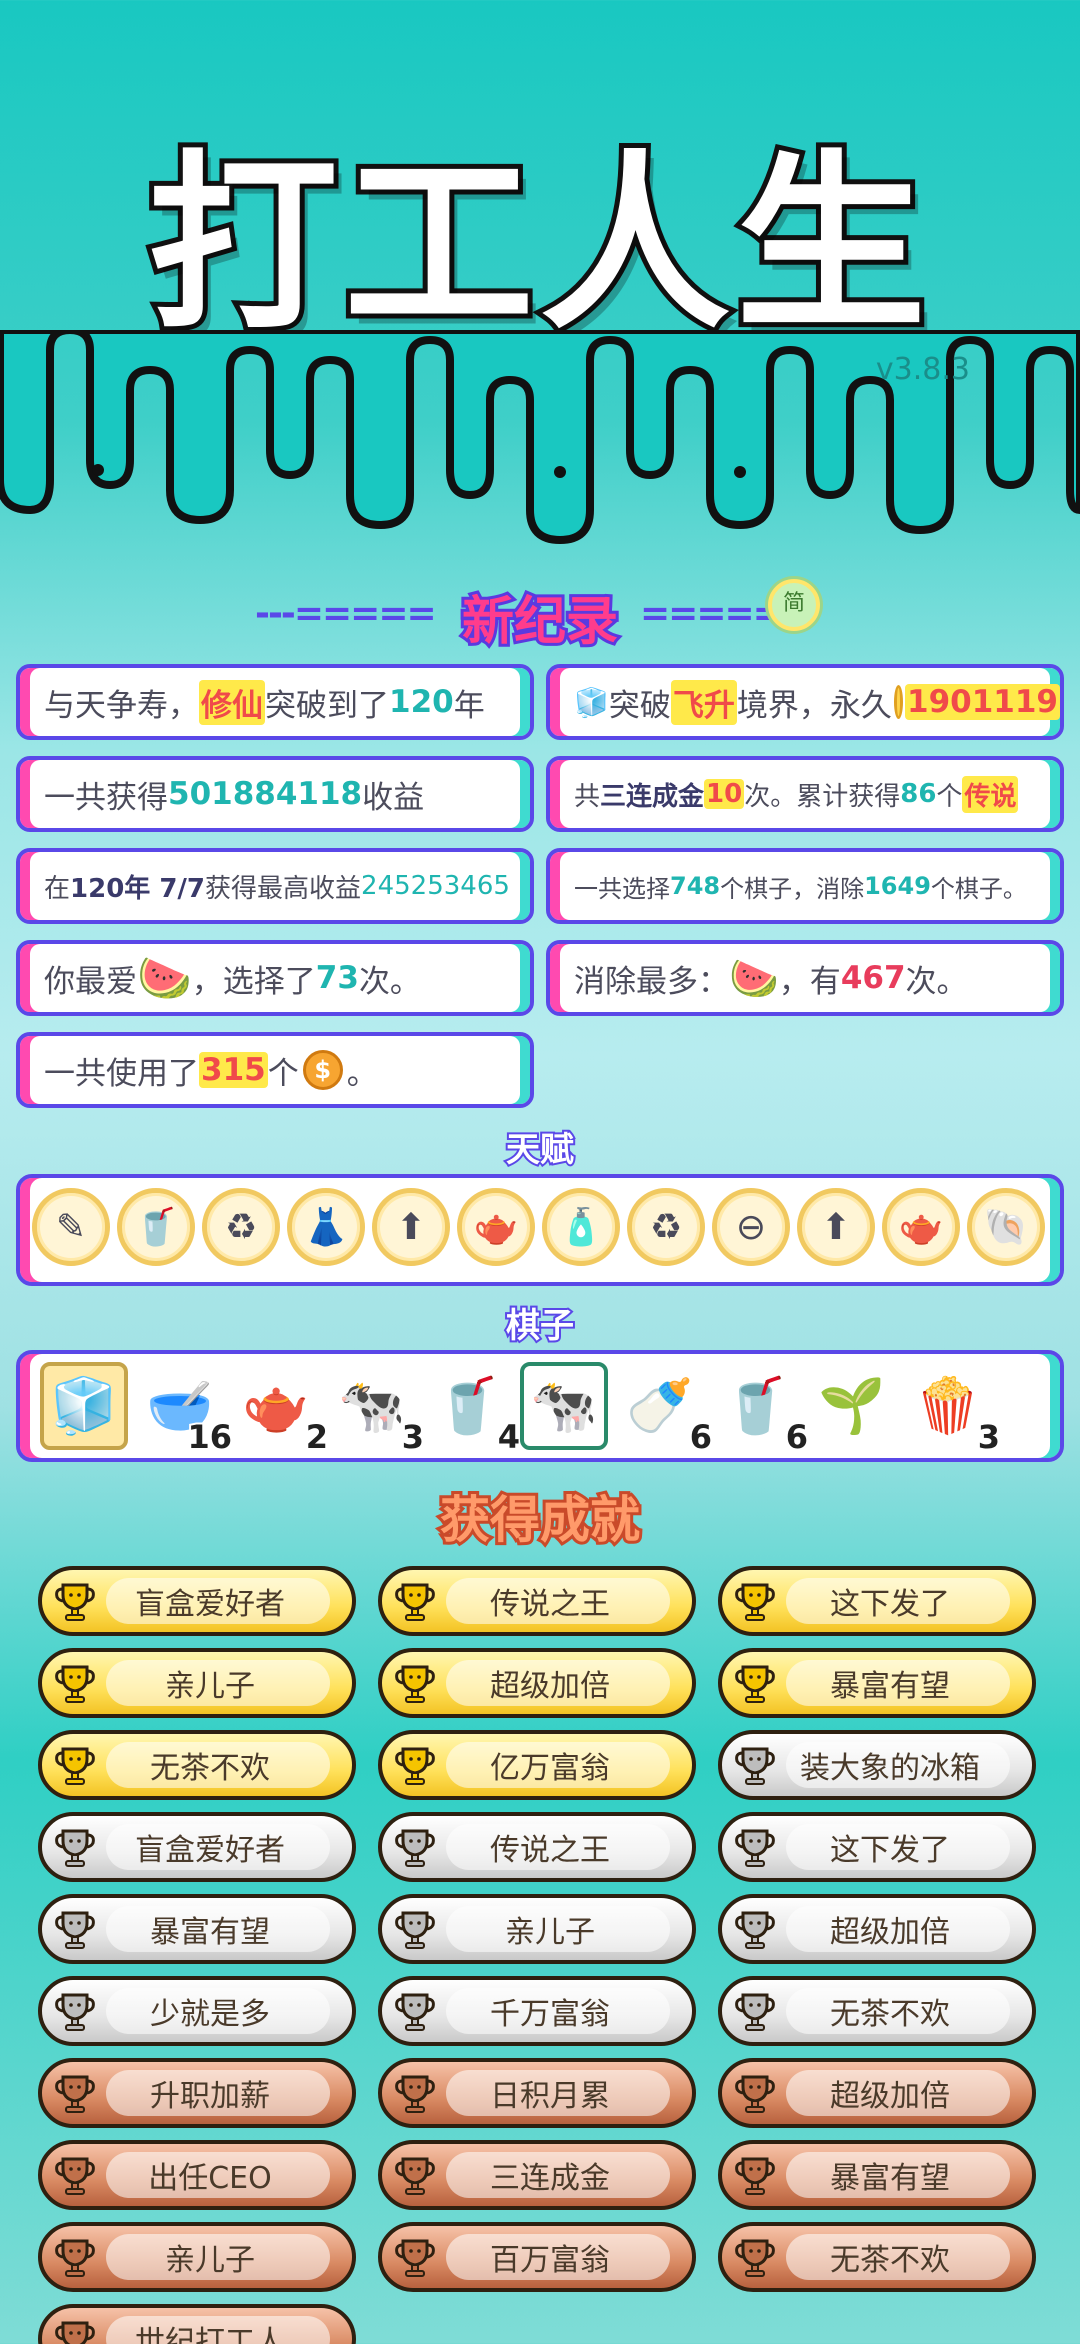 This screenshot has width=1080, height=2344. I want to click on stat-card-favorite: 你最爱 🍉 ，选择了 73 次。, so click(275, 978).